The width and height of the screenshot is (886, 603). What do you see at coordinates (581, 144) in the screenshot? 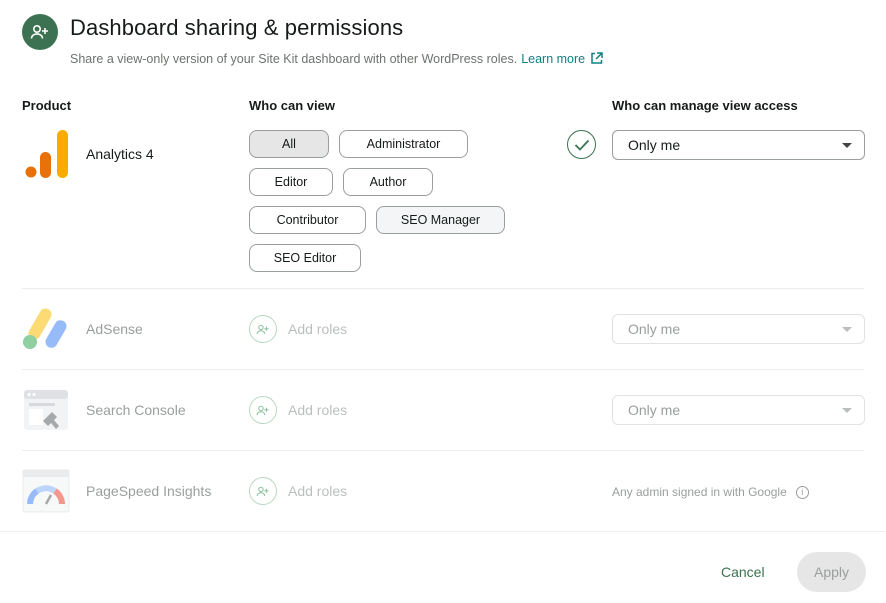
I see `checkmark-icon` at bounding box center [581, 144].